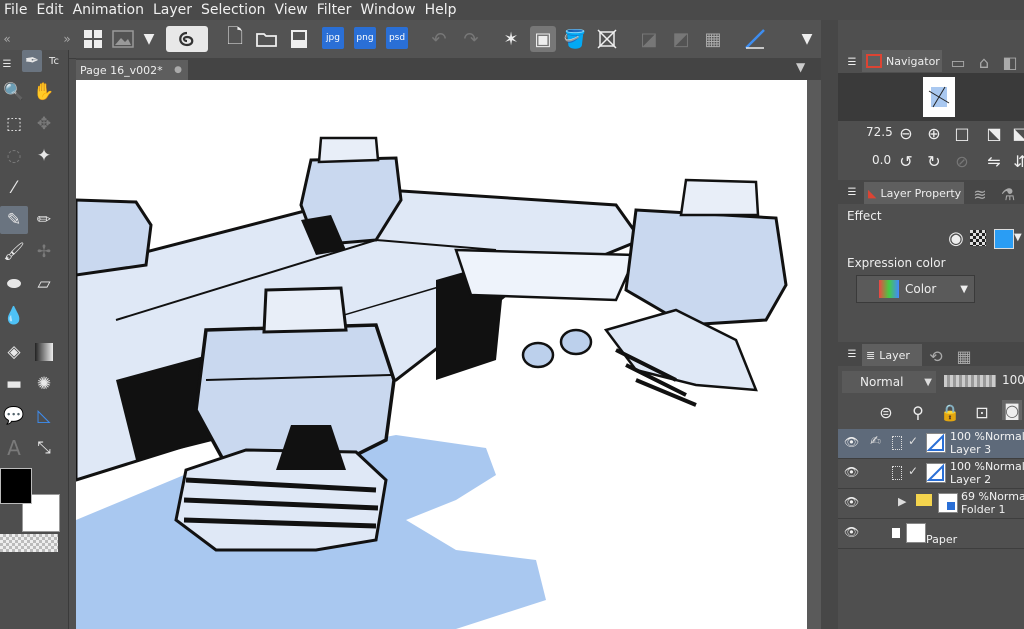 This screenshot has height=629, width=1024. Describe the element at coordinates (365, 38) in the screenshot. I see `export-png-icon: png` at that location.